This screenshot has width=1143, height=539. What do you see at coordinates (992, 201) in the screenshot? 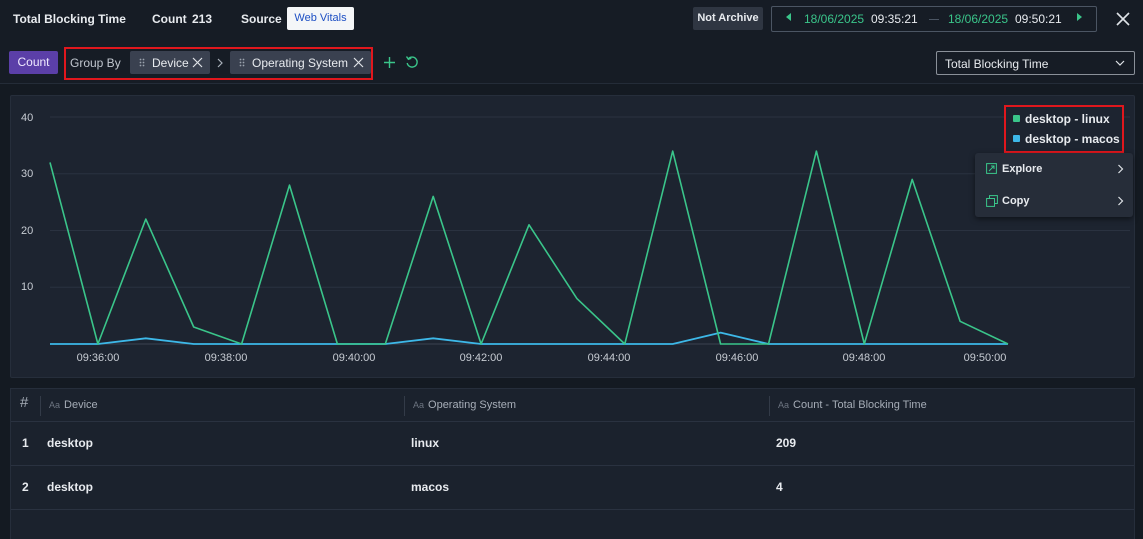
I see `copy-icon` at bounding box center [992, 201].